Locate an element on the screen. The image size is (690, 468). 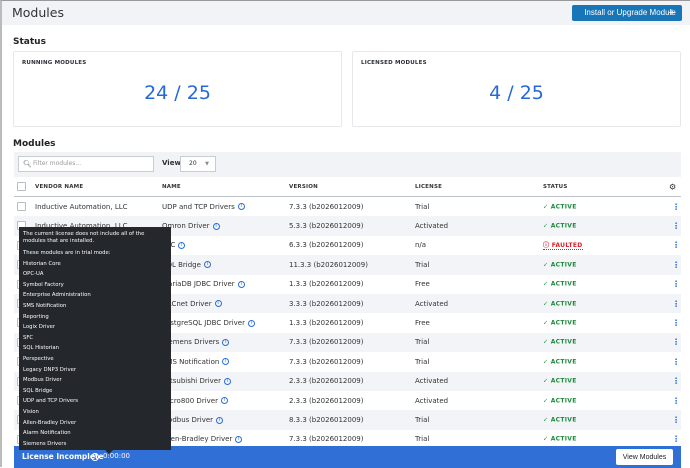
tooltip-item: SQL Historian is located at coordinates (41, 348).